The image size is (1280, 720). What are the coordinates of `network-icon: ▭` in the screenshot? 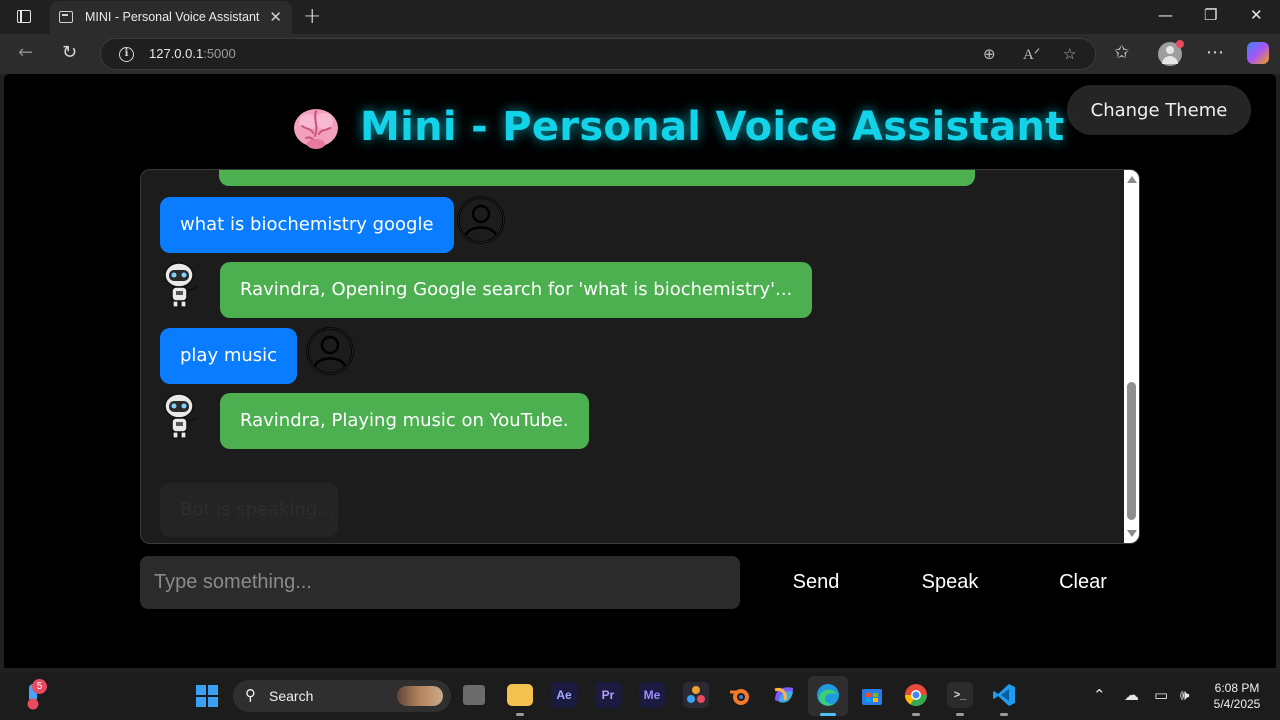 It's located at (1161, 695).